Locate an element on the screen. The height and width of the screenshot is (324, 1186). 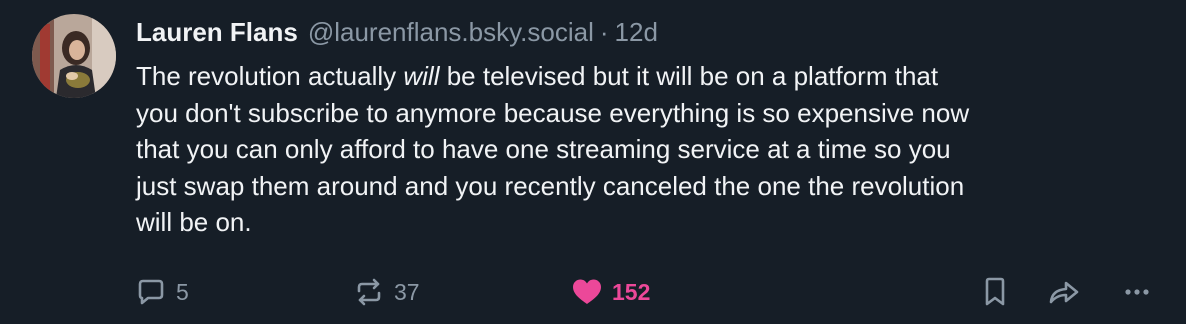
avatar is located at coordinates (74, 56).